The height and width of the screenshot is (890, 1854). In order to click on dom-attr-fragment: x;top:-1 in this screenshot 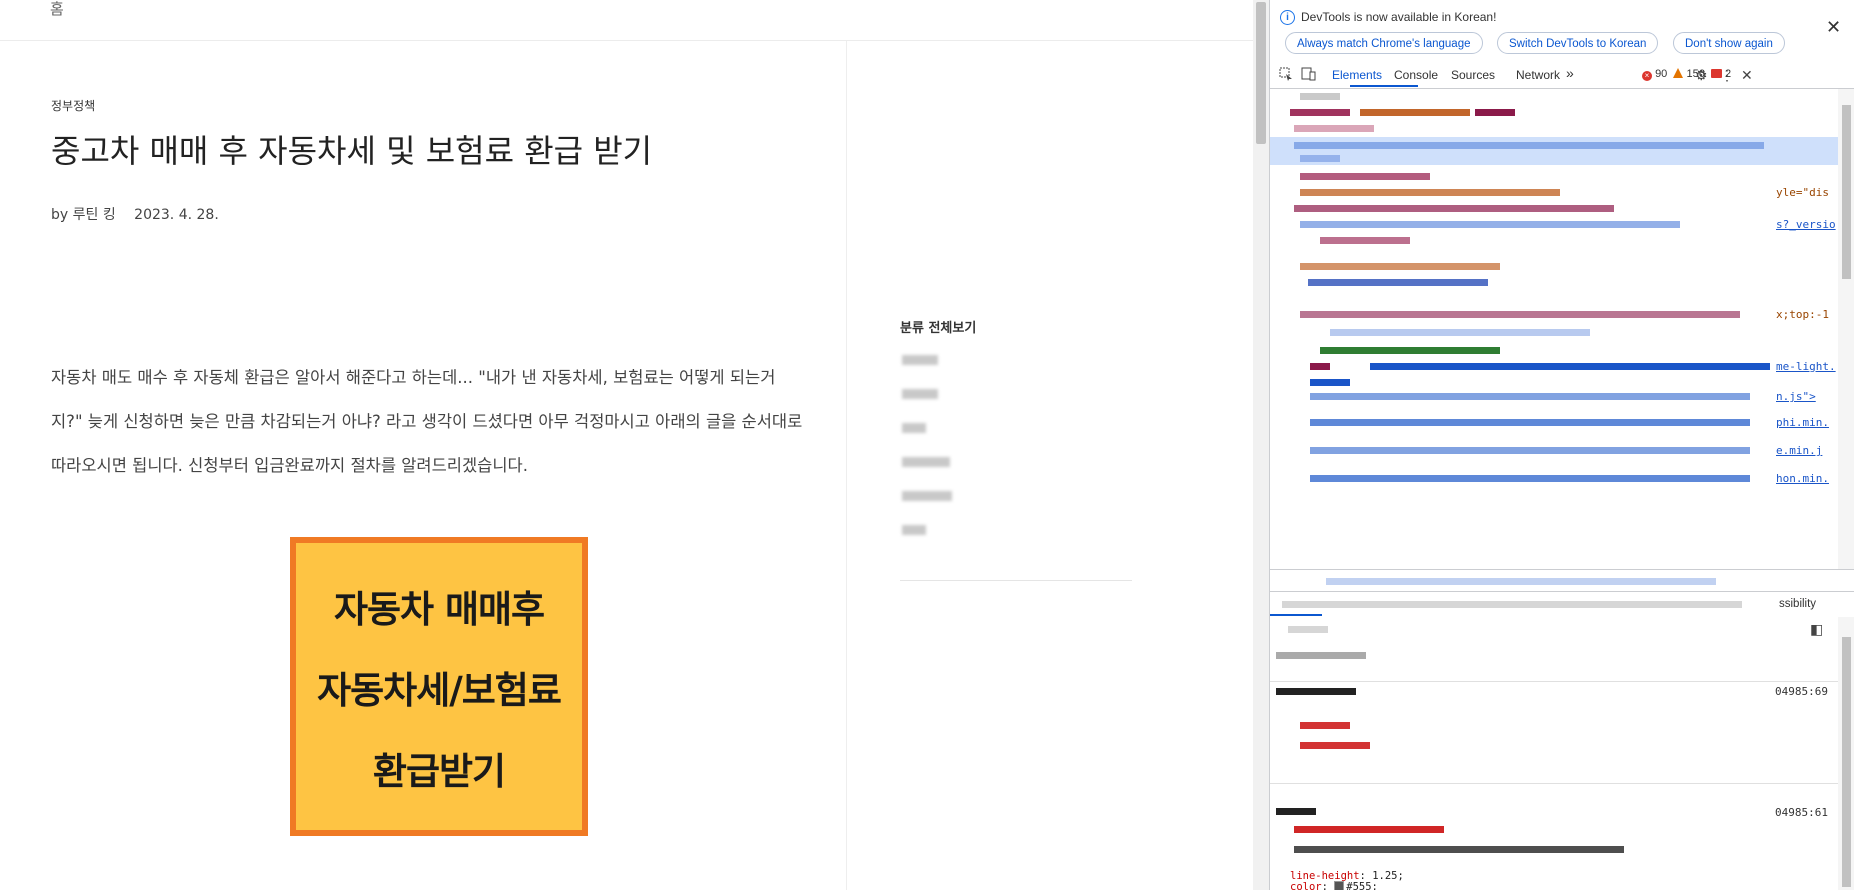, I will do `click(1802, 314)`.